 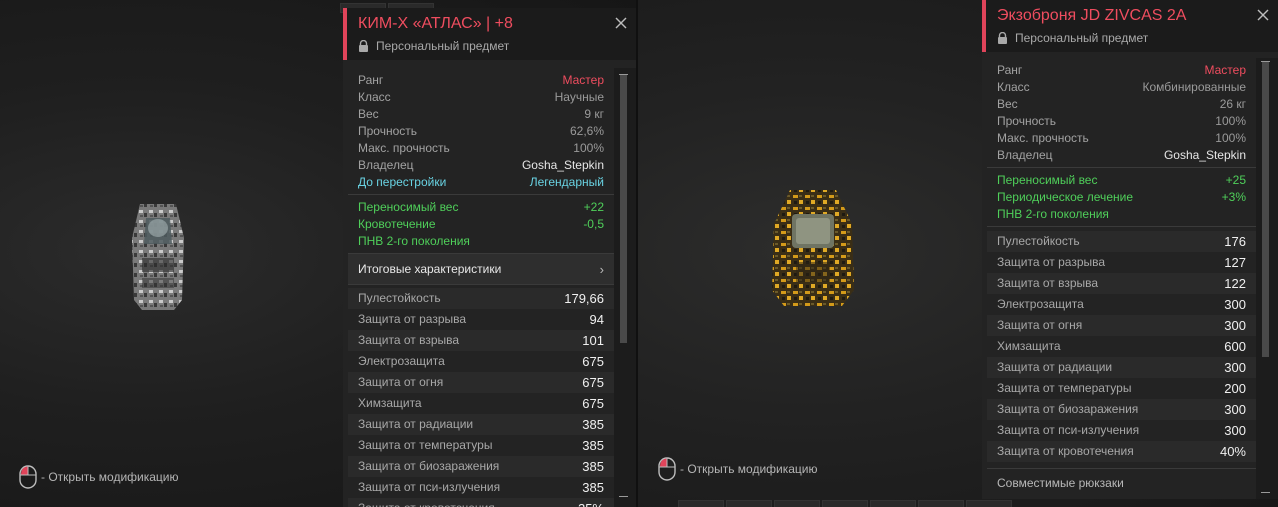 What do you see at coordinates (1068, 430) in the screenshot?
I see `stat-label: Защита от пси-излучения` at bounding box center [1068, 430].